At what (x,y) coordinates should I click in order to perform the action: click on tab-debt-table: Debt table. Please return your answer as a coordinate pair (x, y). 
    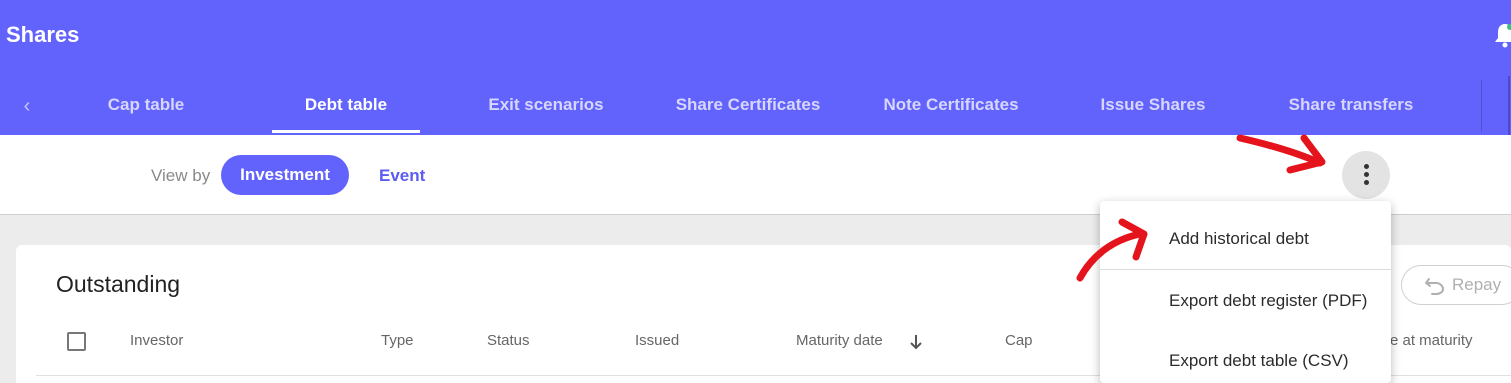
    Looking at the image, I should click on (346, 105).